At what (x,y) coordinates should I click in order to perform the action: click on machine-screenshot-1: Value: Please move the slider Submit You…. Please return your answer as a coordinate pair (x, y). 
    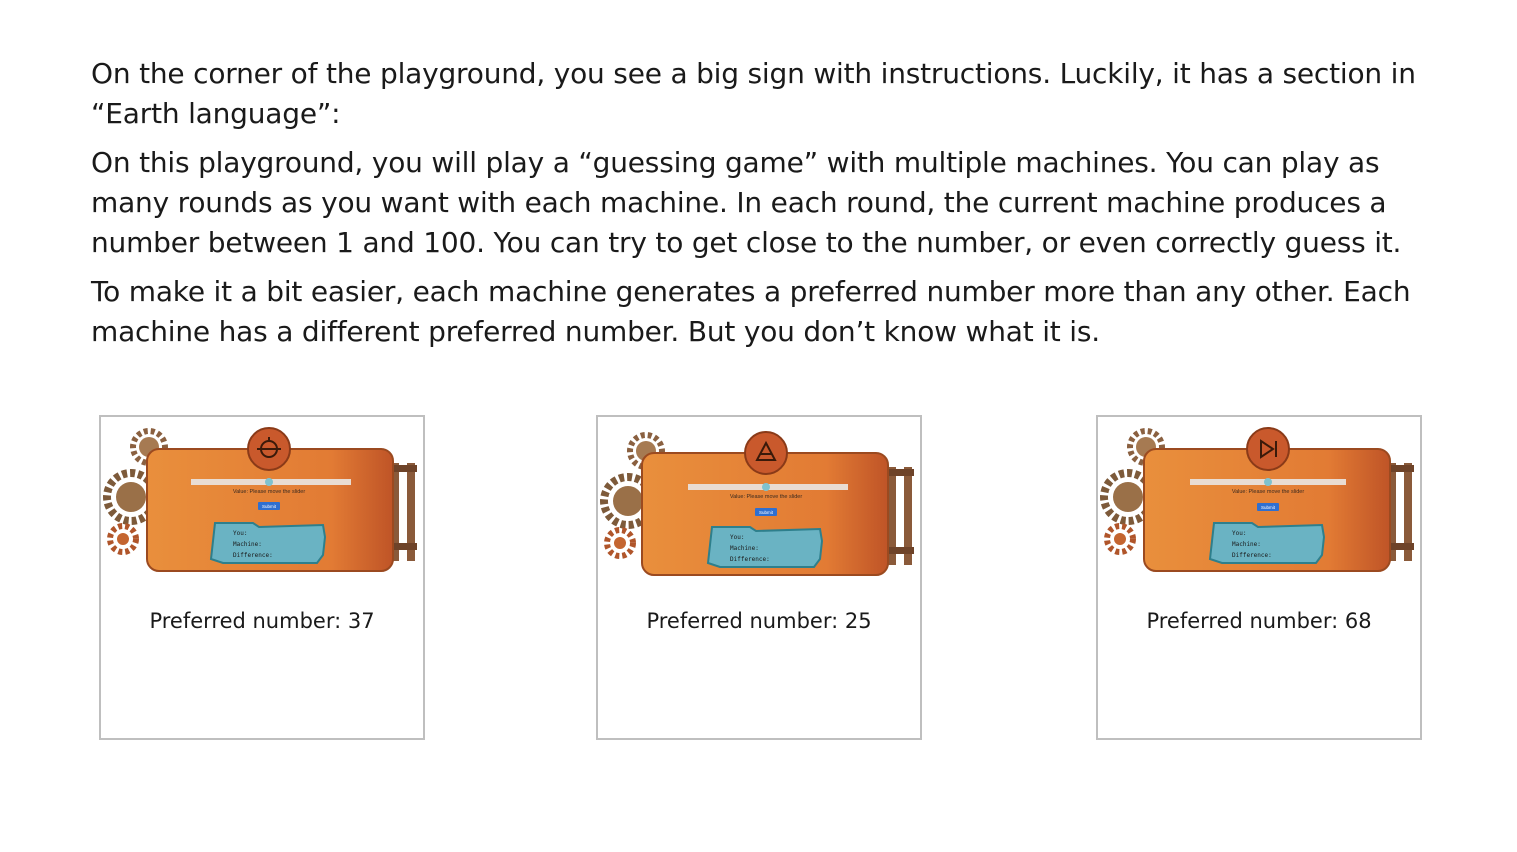
    Looking at the image, I should click on (260, 499).